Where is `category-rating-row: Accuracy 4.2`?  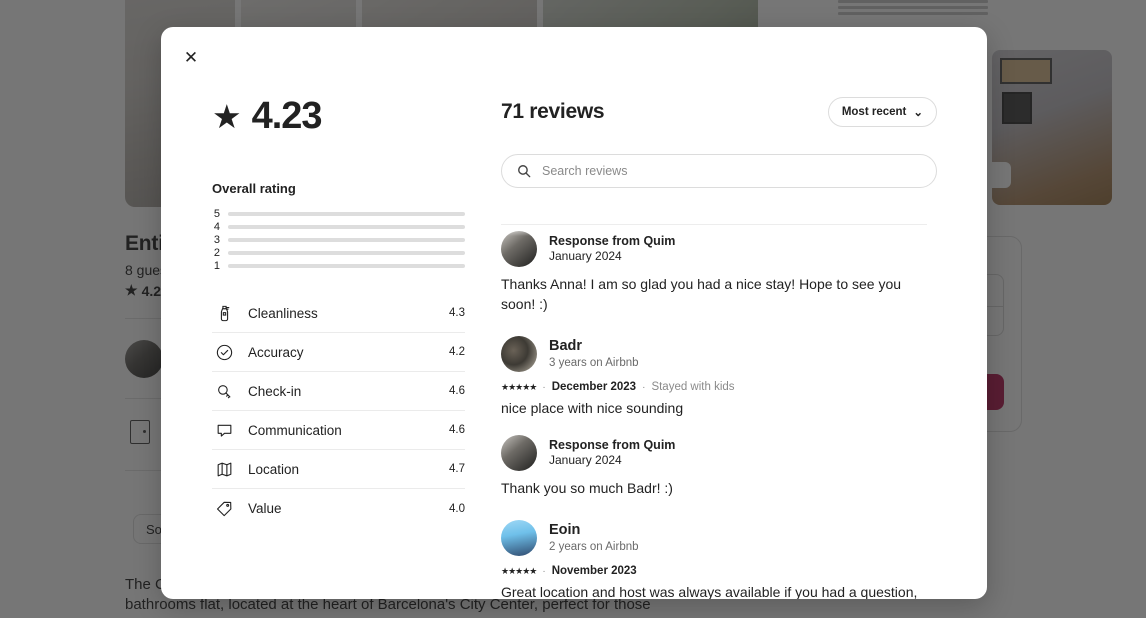
category-rating-row: Accuracy 4.2 is located at coordinates (338, 352).